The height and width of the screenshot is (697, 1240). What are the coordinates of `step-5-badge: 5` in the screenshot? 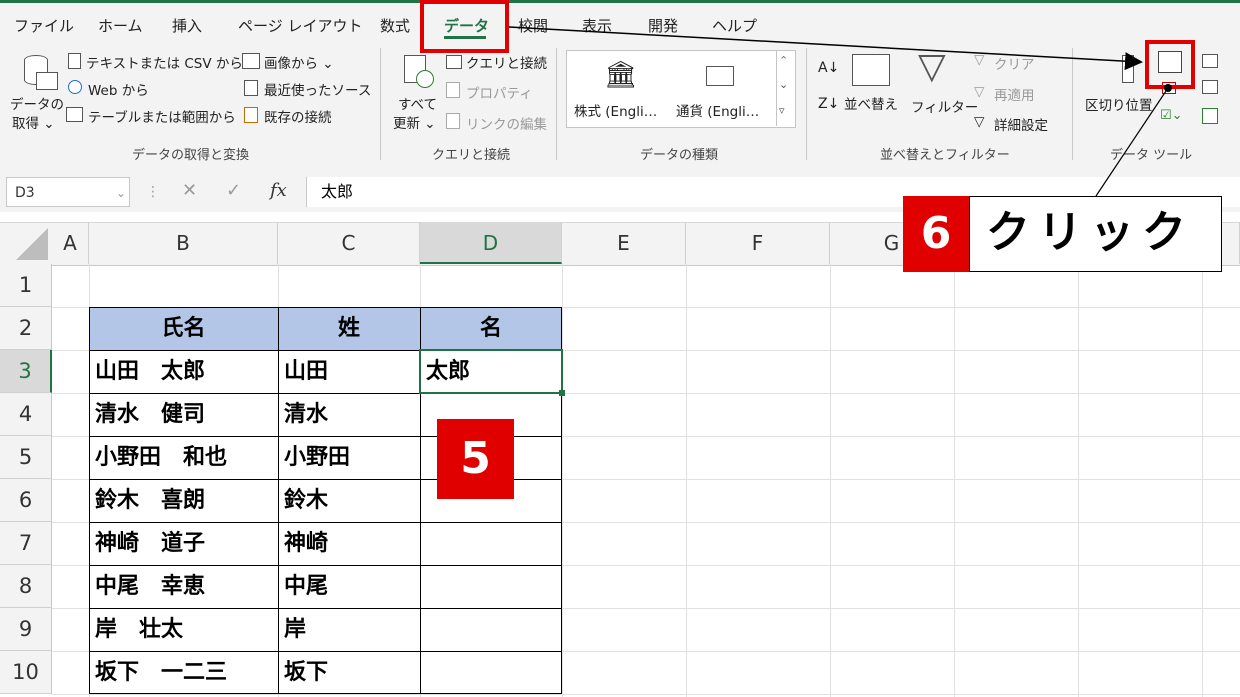 It's located at (475, 459).